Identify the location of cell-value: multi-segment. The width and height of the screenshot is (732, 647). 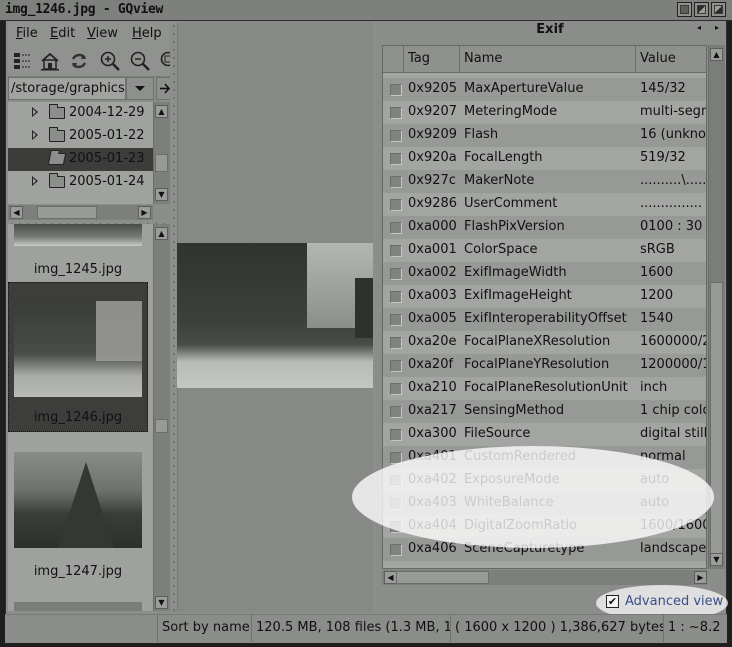
(673, 111).